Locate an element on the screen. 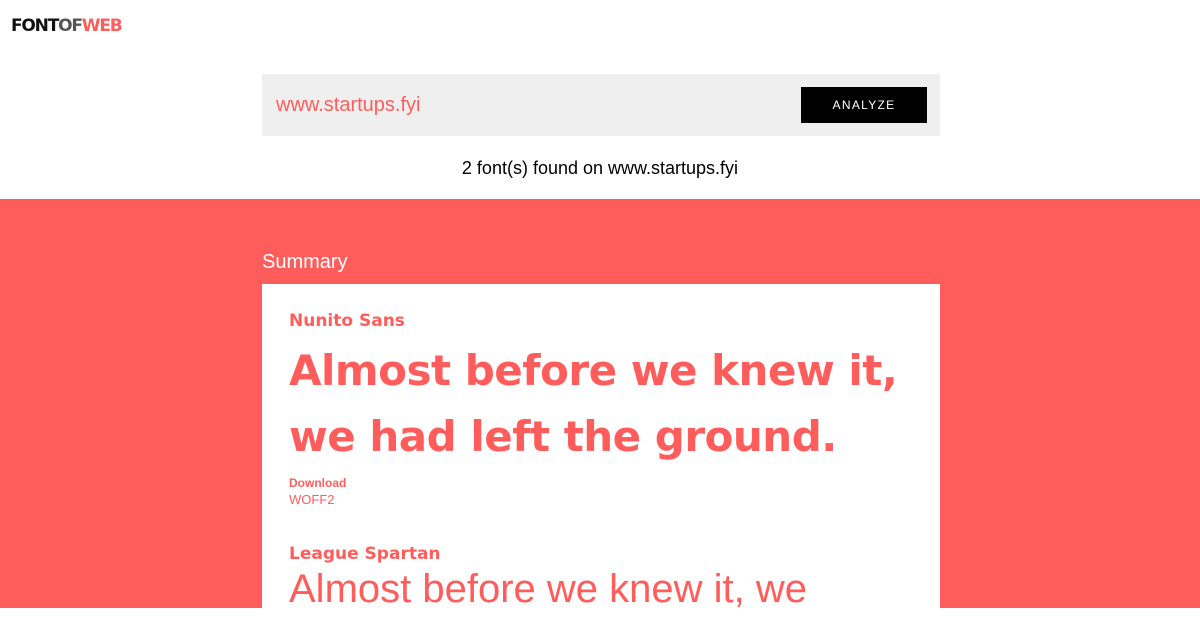 The image size is (1200, 624). top-bar: FONTOFWEB is located at coordinates (600, 30).